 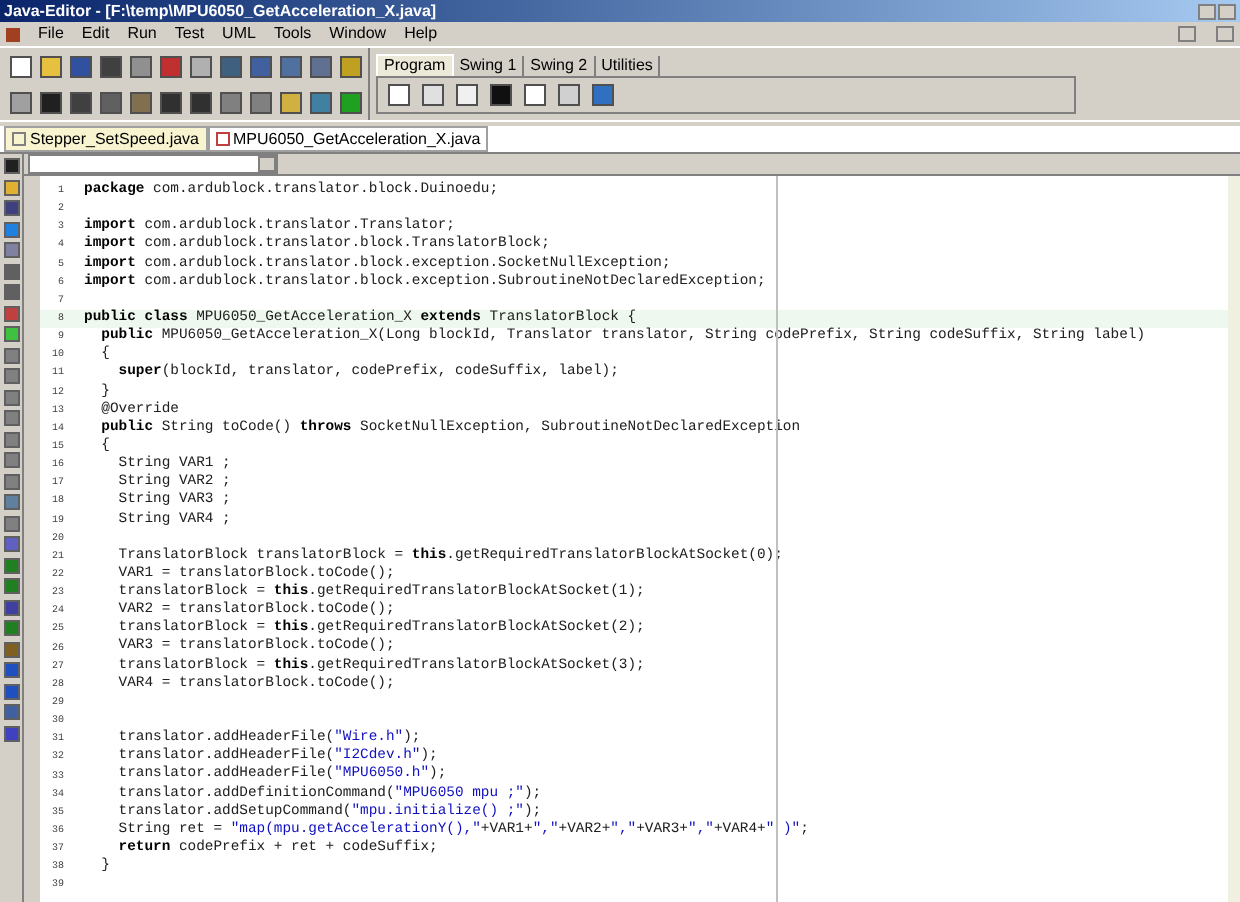 What do you see at coordinates (51, 34) in the screenshot?
I see `menu-item: File` at bounding box center [51, 34].